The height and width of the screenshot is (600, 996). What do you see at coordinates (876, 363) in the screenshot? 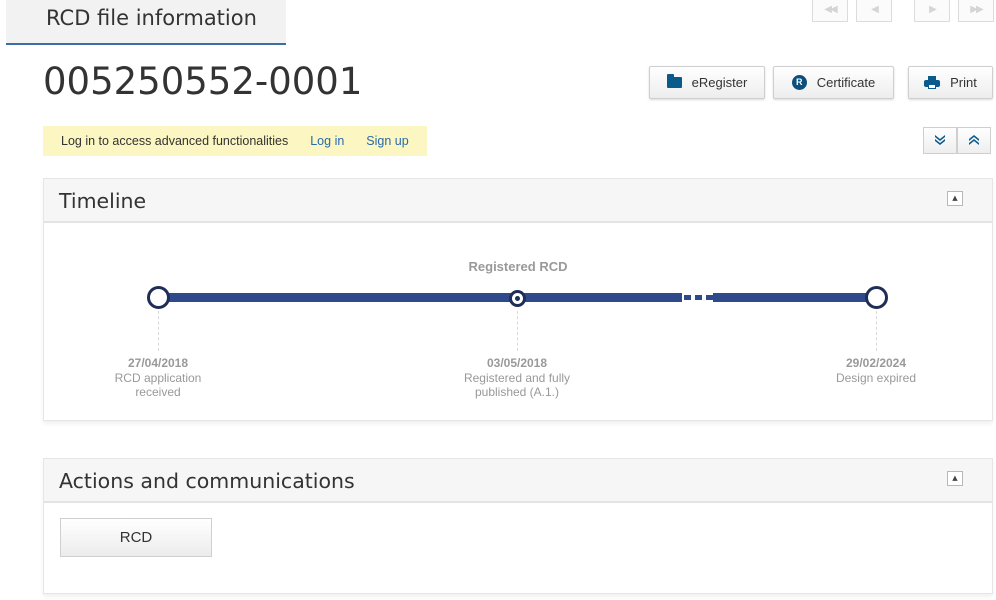
I see `timeline-event-date: 29/02/2024` at bounding box center [876, 363].